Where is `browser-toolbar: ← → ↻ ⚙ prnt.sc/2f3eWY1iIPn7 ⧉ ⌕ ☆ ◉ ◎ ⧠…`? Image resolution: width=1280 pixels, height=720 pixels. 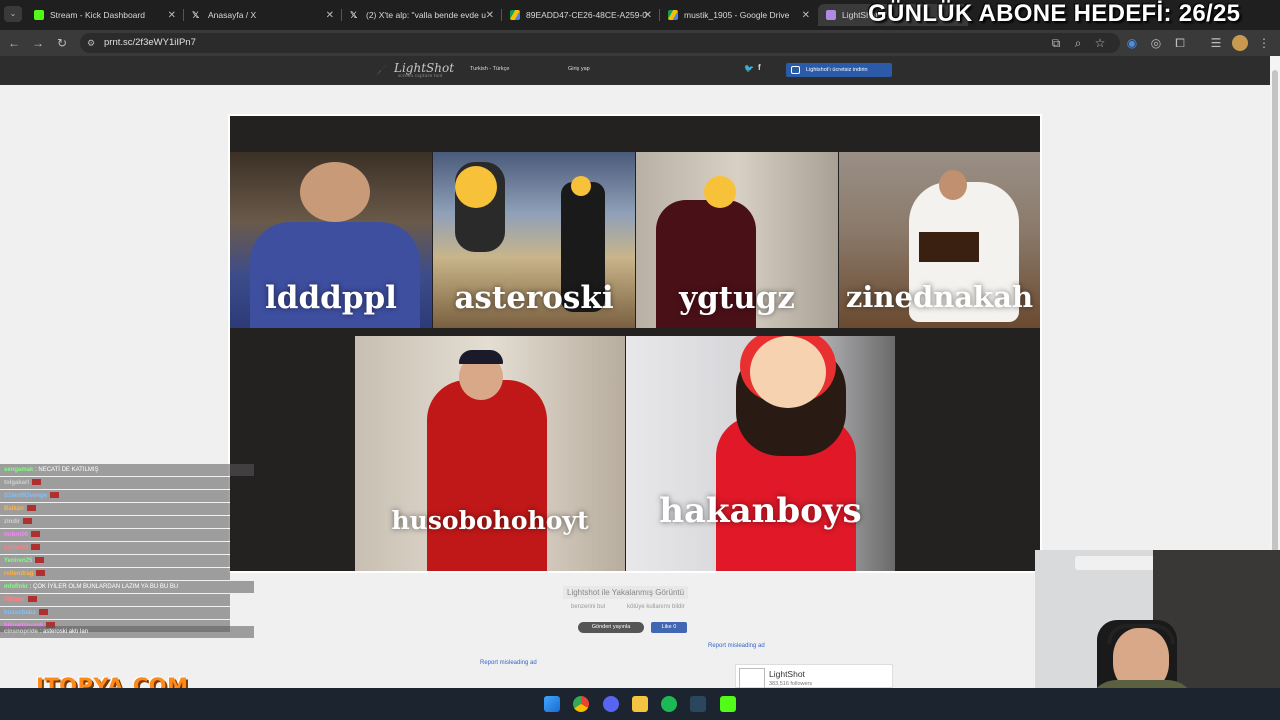 browser-toolbar: ← → ↻ ⚙ prnt.sc/2f3eWY1iIPn7 ⧉ ⌕ ☆ ◉ ◎ ⧠… is located at coordinates (640, 43).